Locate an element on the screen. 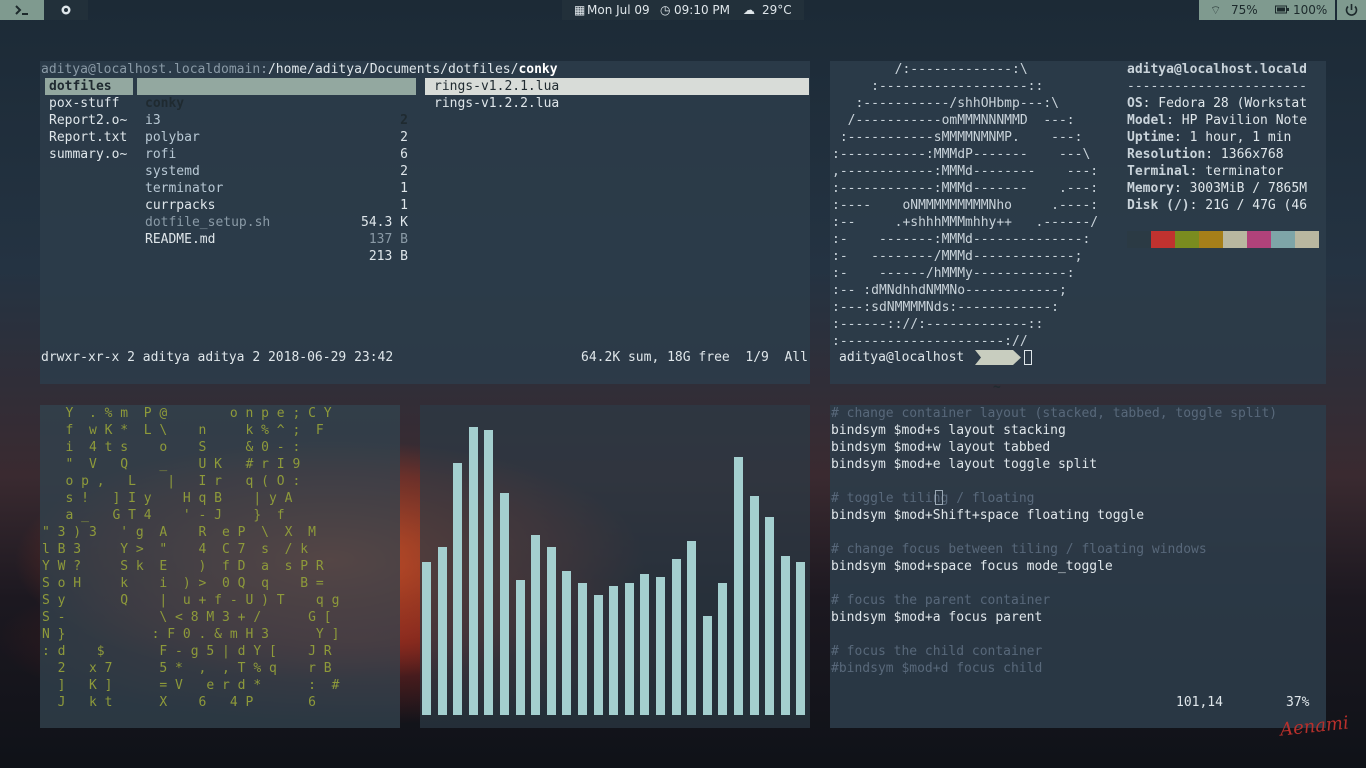 Image resolution: width=1366 pixels, height=768 pixels. power-button is located at coordinates (1351, 10).